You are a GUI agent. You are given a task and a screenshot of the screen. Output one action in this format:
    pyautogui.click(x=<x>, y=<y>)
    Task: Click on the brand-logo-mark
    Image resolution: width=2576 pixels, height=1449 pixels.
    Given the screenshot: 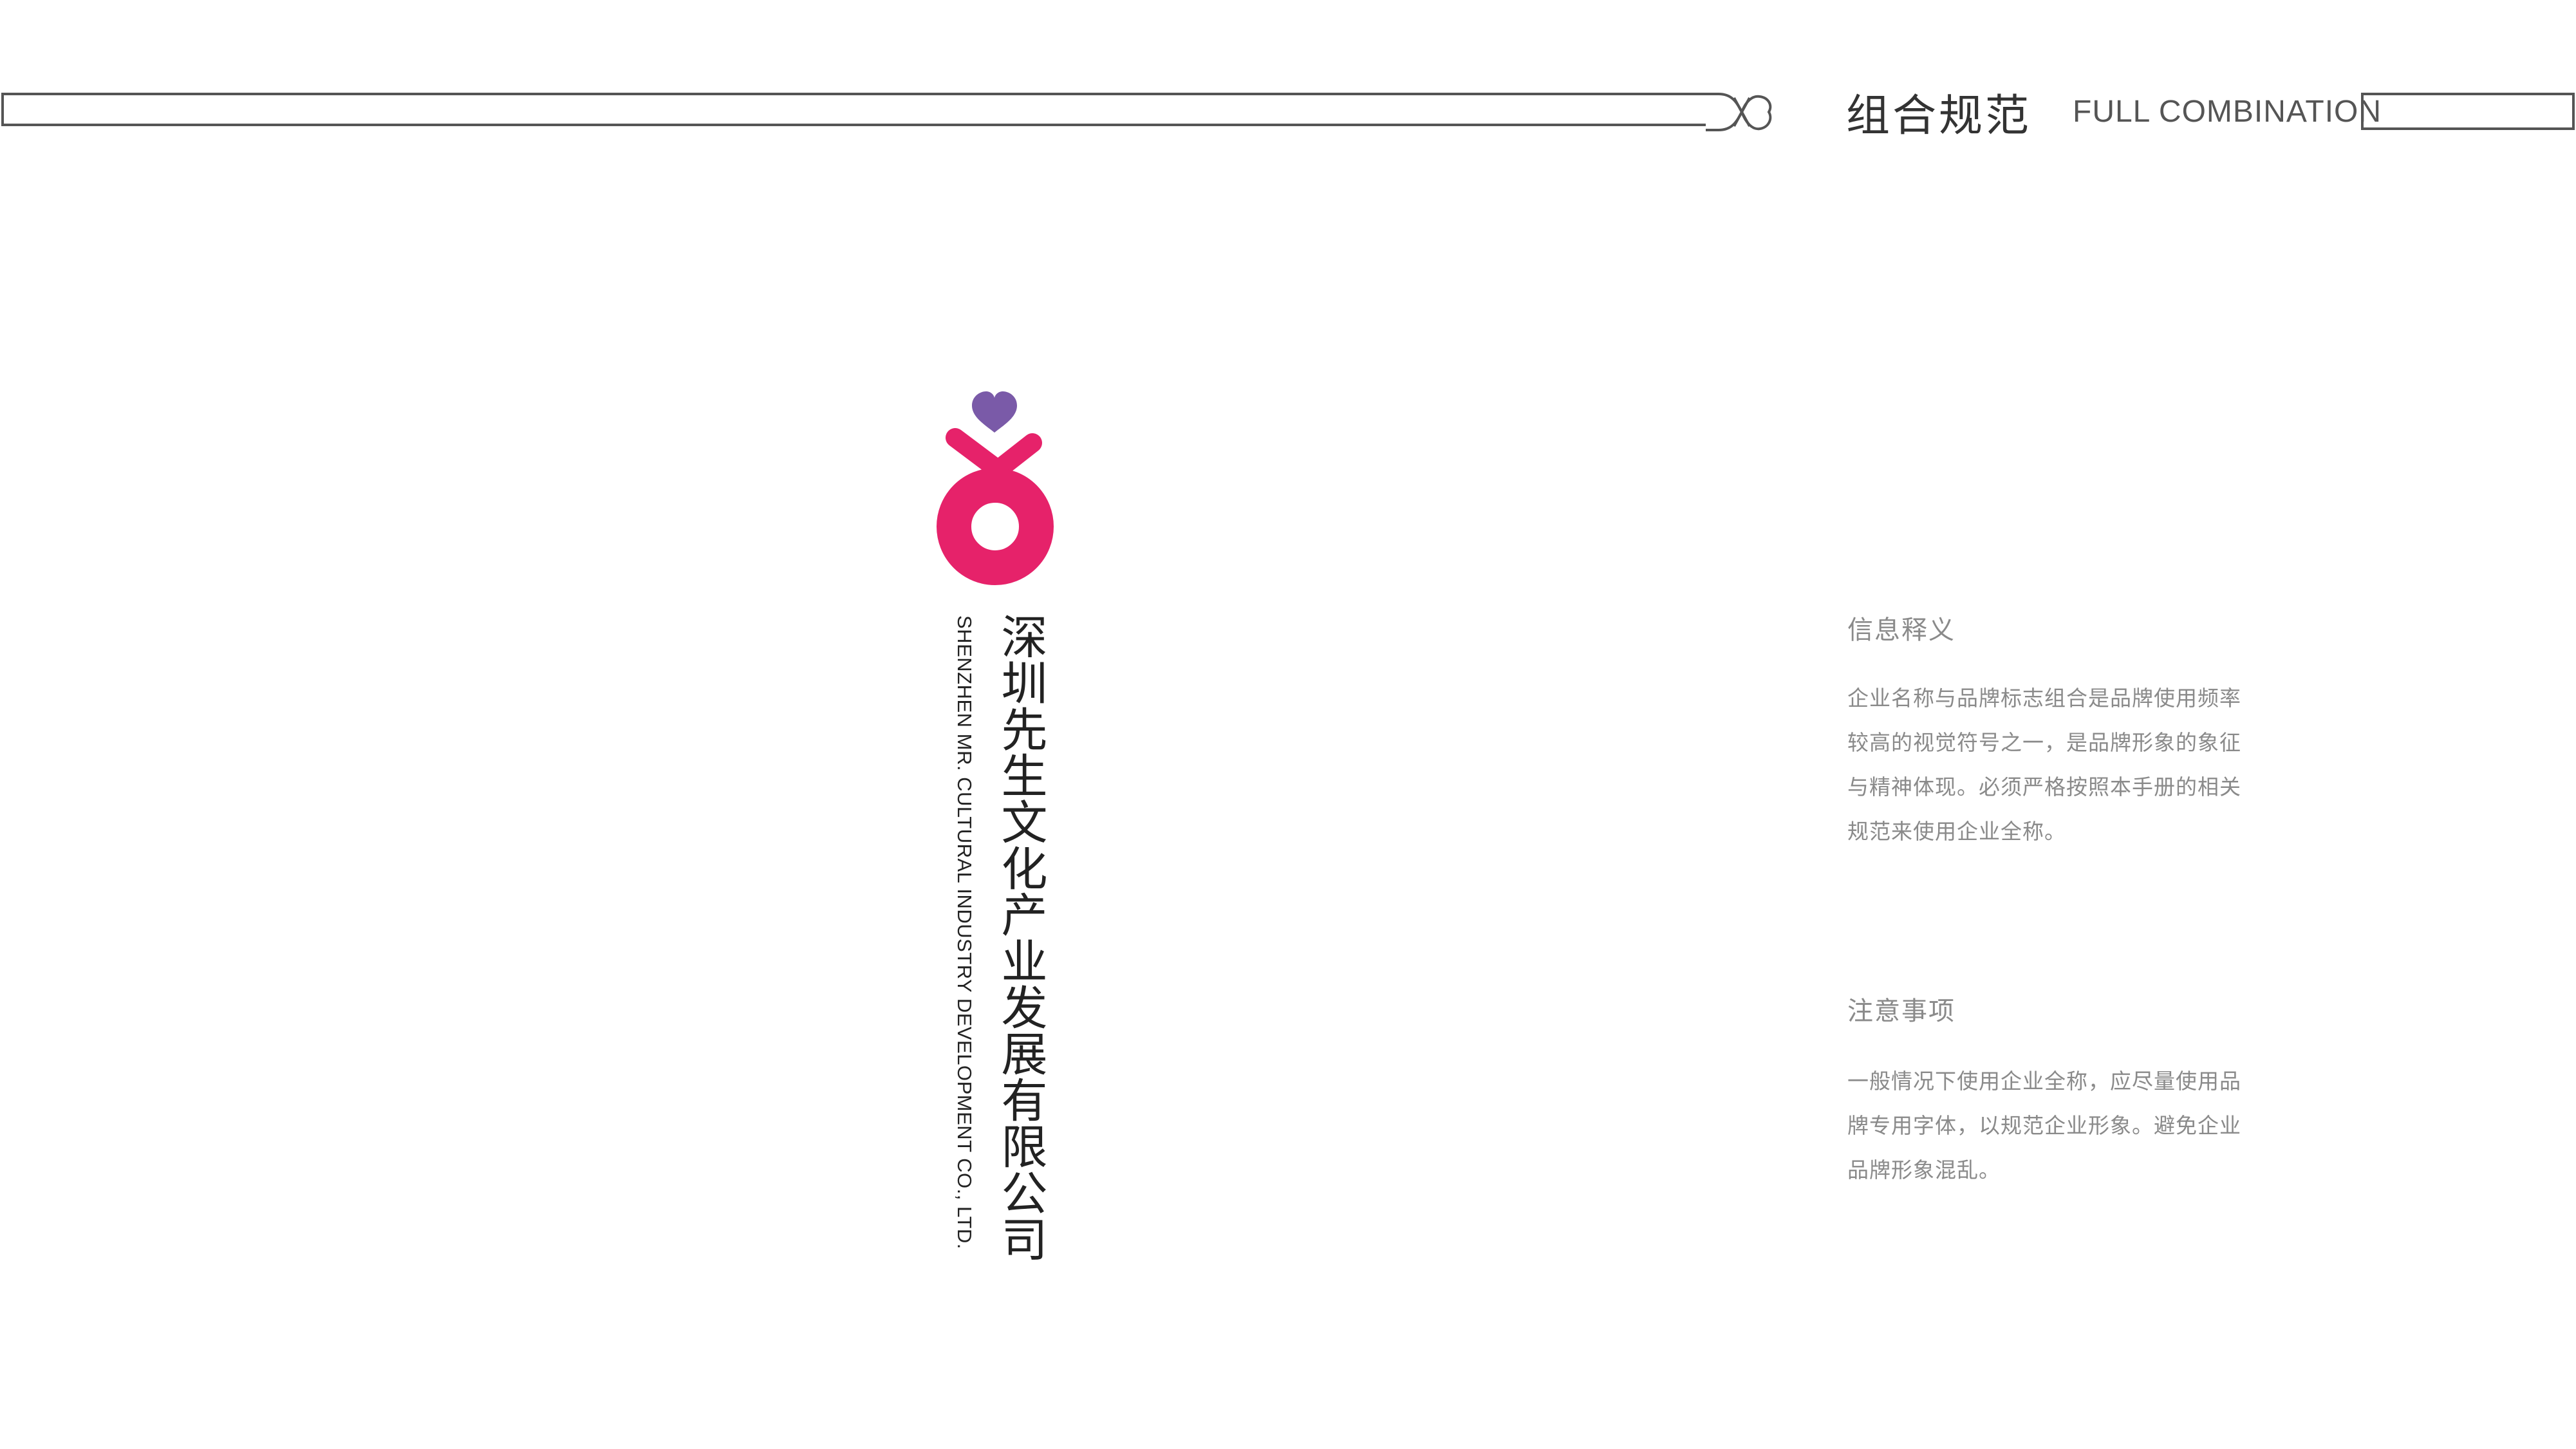 What is the action you would take?
    pyautogui.click(x=995, y=488)
    